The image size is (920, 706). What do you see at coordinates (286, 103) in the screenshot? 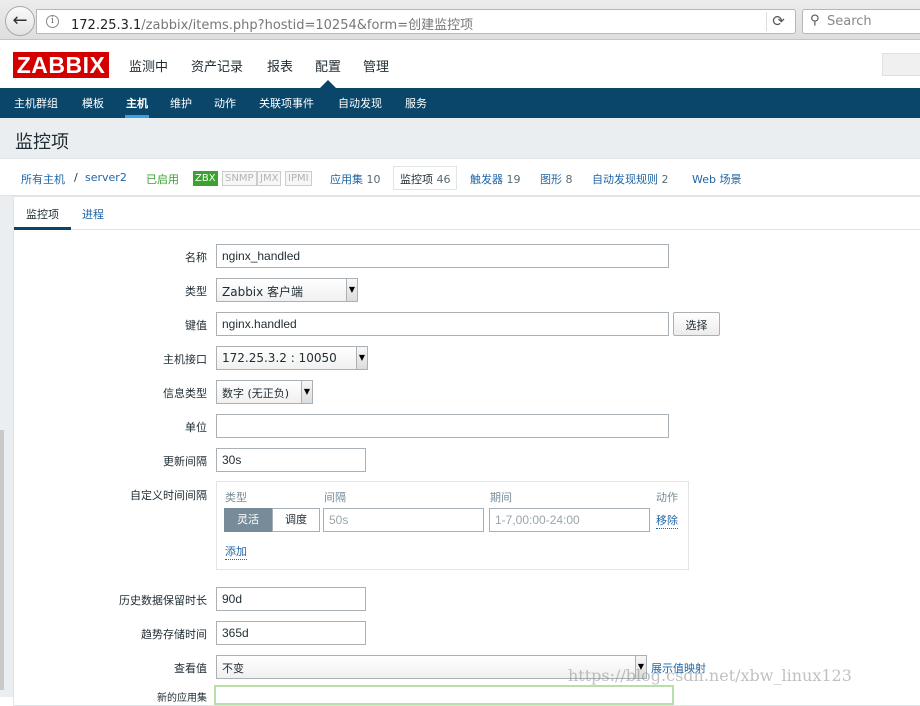
I see `submenu-correlation: 关联项事件` at bounding box center [286, 103].